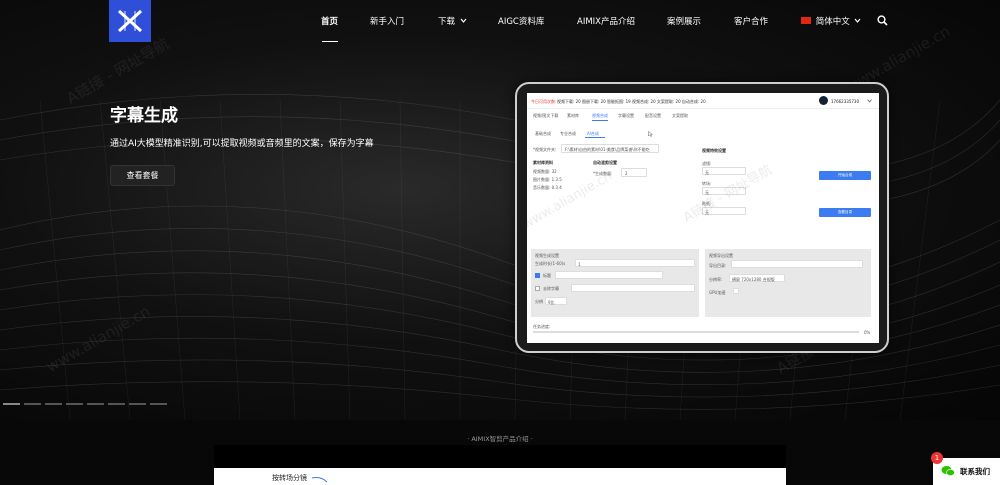 The height and width of the screenshot is (485, 1000). Describe the element at coordinates (606, 22) in the screenshot. I see `nav-products: AIMIX产品介绍` at that location.